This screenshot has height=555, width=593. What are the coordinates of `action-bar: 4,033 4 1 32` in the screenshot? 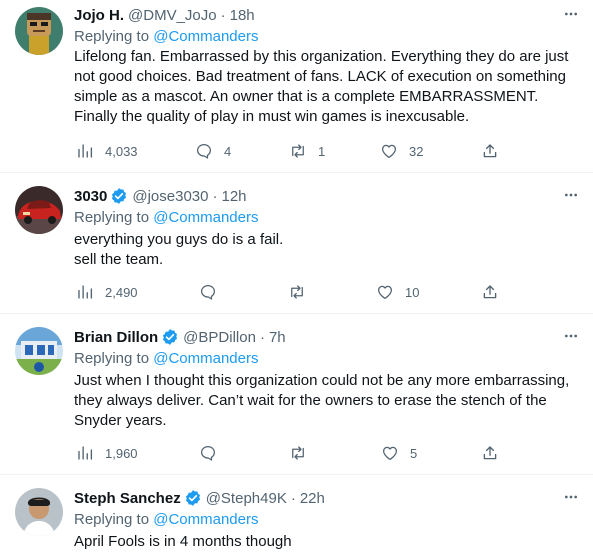 It's located at (324, 151).